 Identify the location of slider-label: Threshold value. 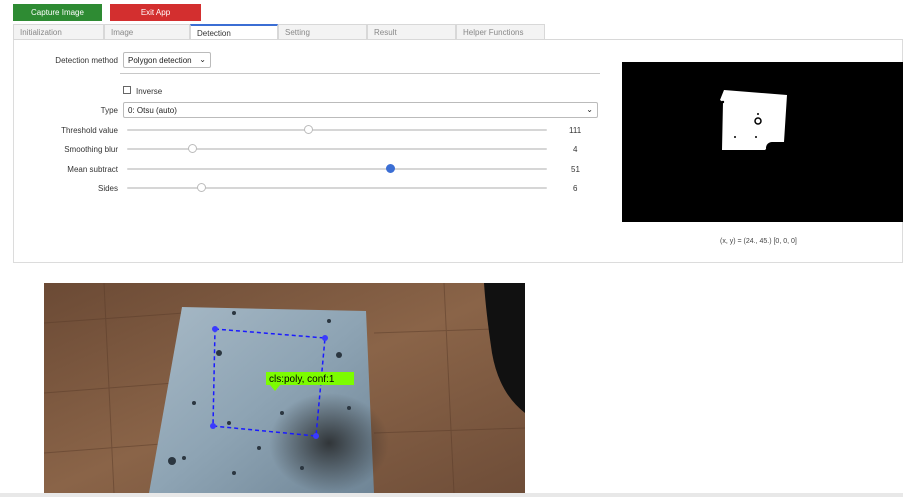
(89, 130).